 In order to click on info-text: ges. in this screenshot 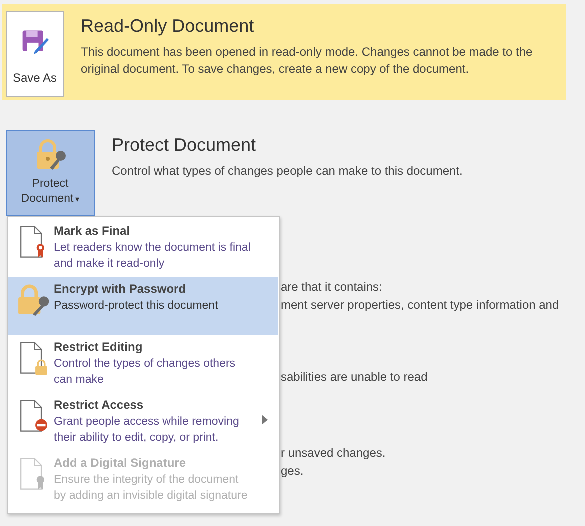, I will do `click(292, 471)`.